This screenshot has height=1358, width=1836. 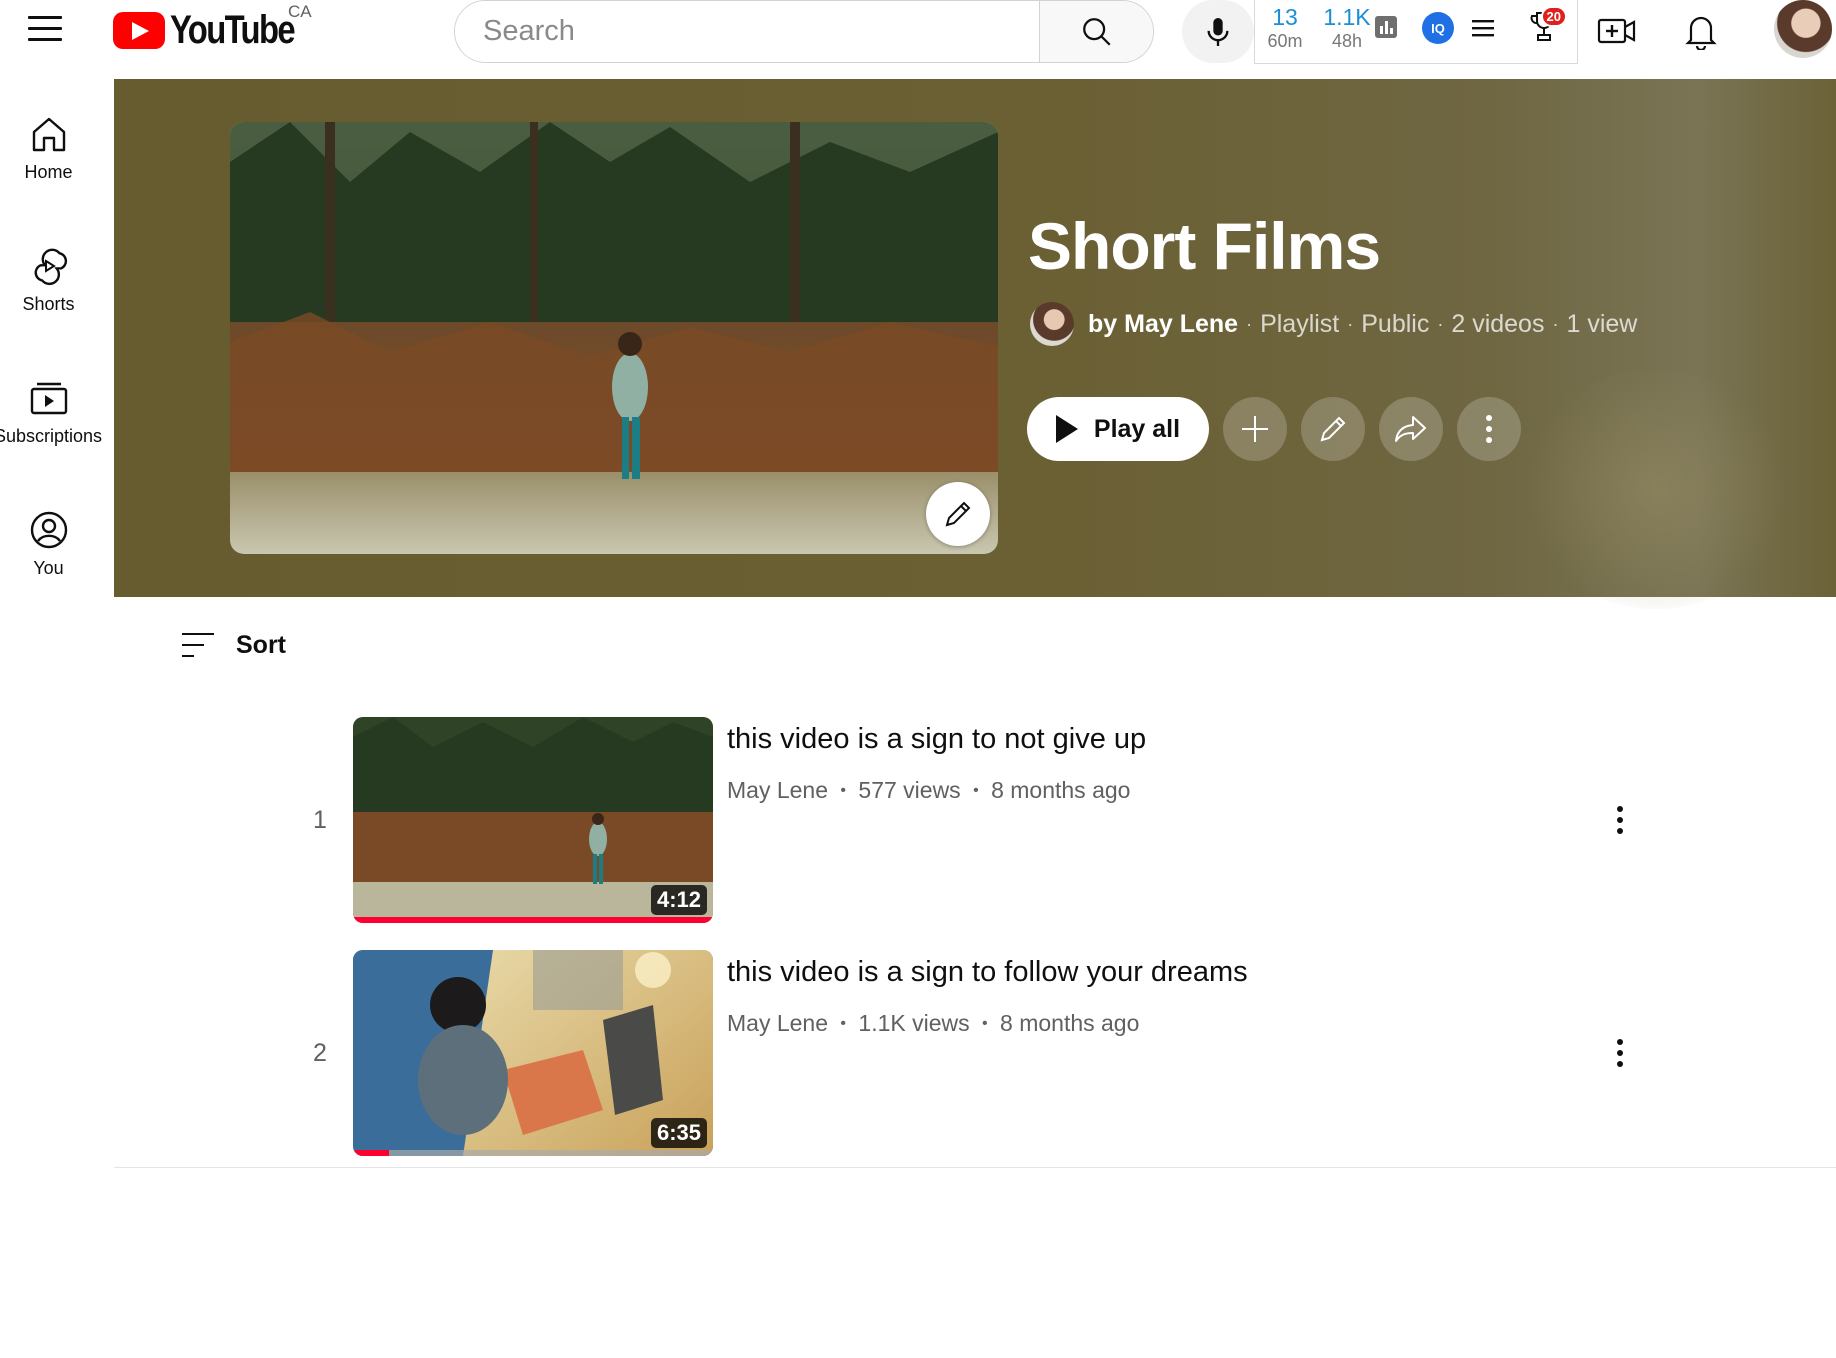 I want to click on bell-icon, so click(x=1701, y=33).